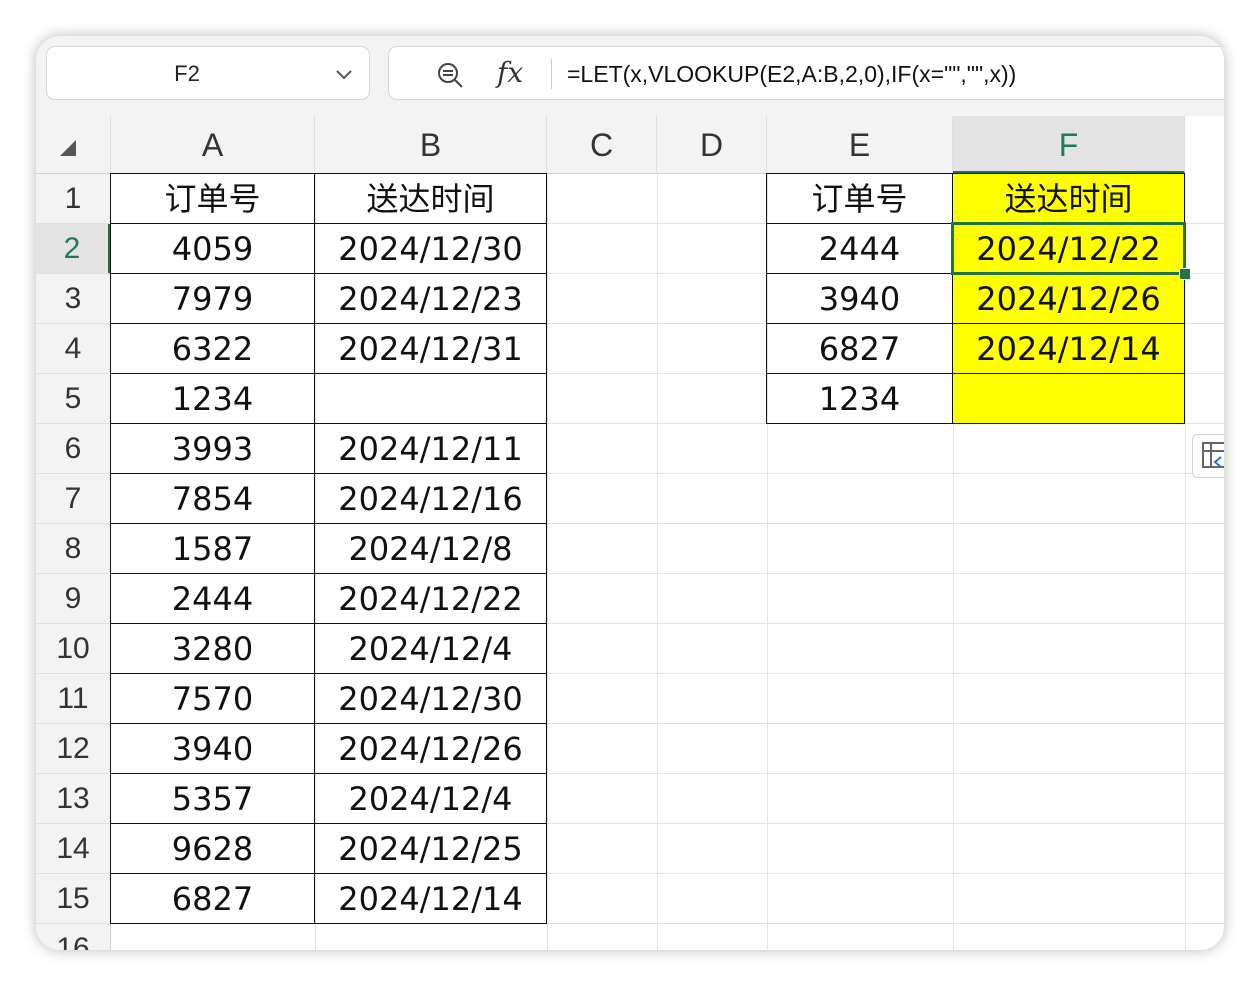 This screenshot has width=1260, height=986. I want to click on order-number-cell: 2444, so click(212, 598).